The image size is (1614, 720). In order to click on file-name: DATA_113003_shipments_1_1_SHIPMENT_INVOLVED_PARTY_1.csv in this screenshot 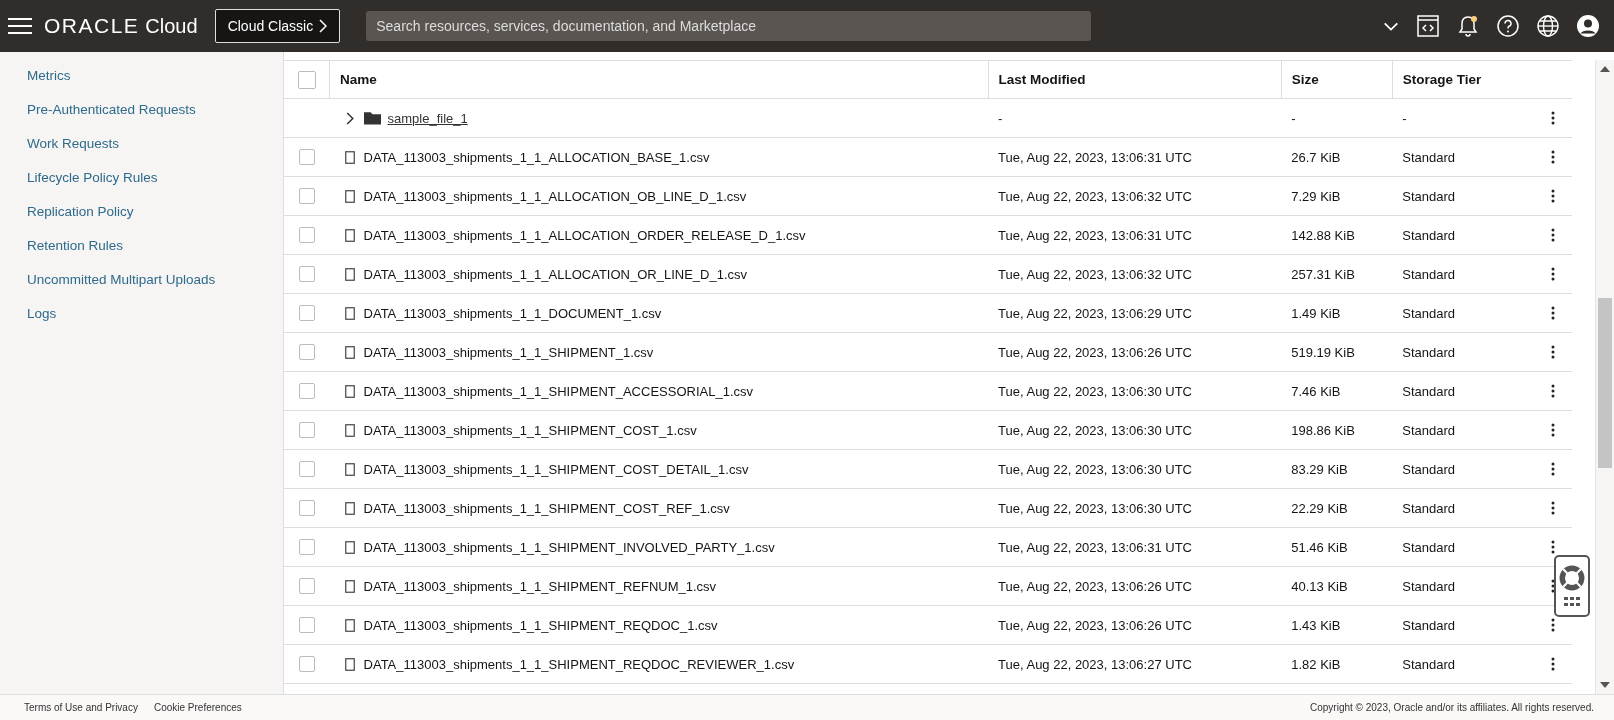, I will do `click(569, 547)`.